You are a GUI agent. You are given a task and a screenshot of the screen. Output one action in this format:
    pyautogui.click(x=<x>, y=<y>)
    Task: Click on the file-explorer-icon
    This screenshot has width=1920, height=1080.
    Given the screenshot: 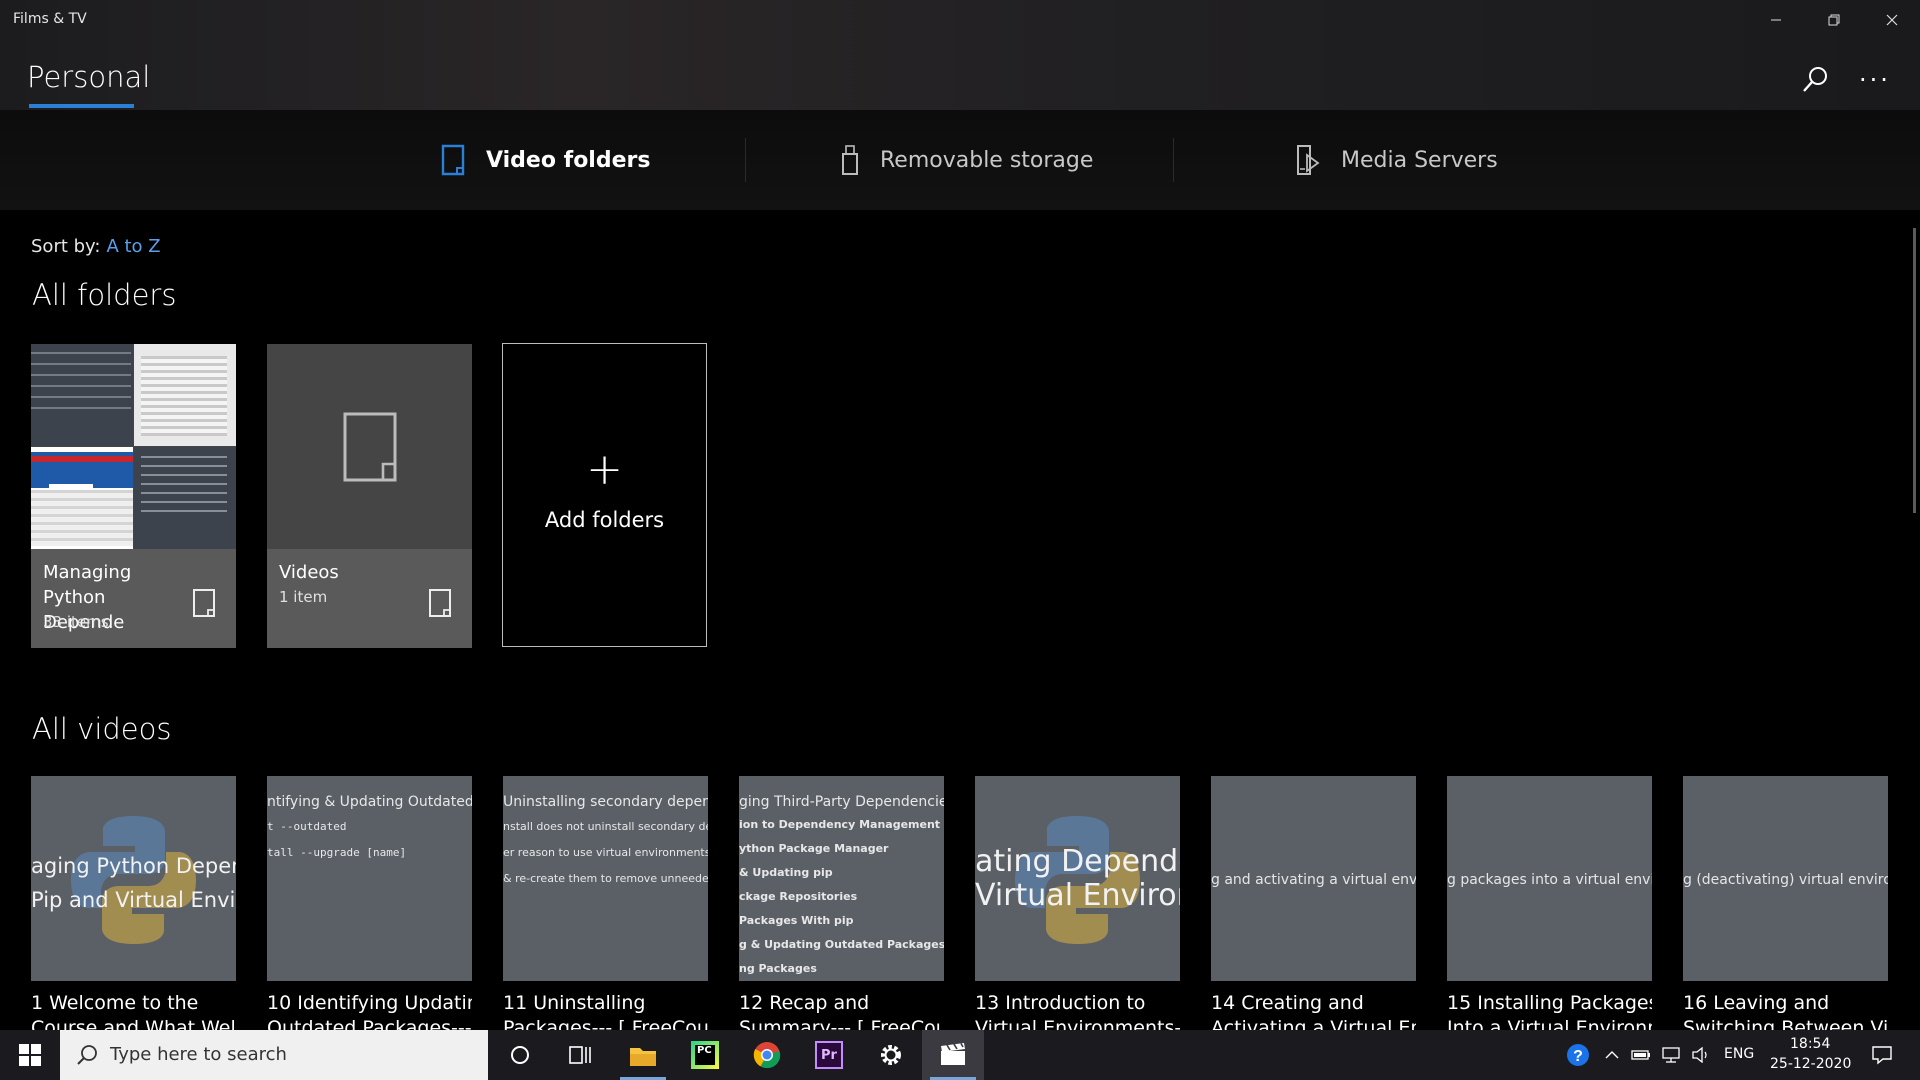 What is the action you would take?
    pyautogui.click(x=643, y=1057)
    